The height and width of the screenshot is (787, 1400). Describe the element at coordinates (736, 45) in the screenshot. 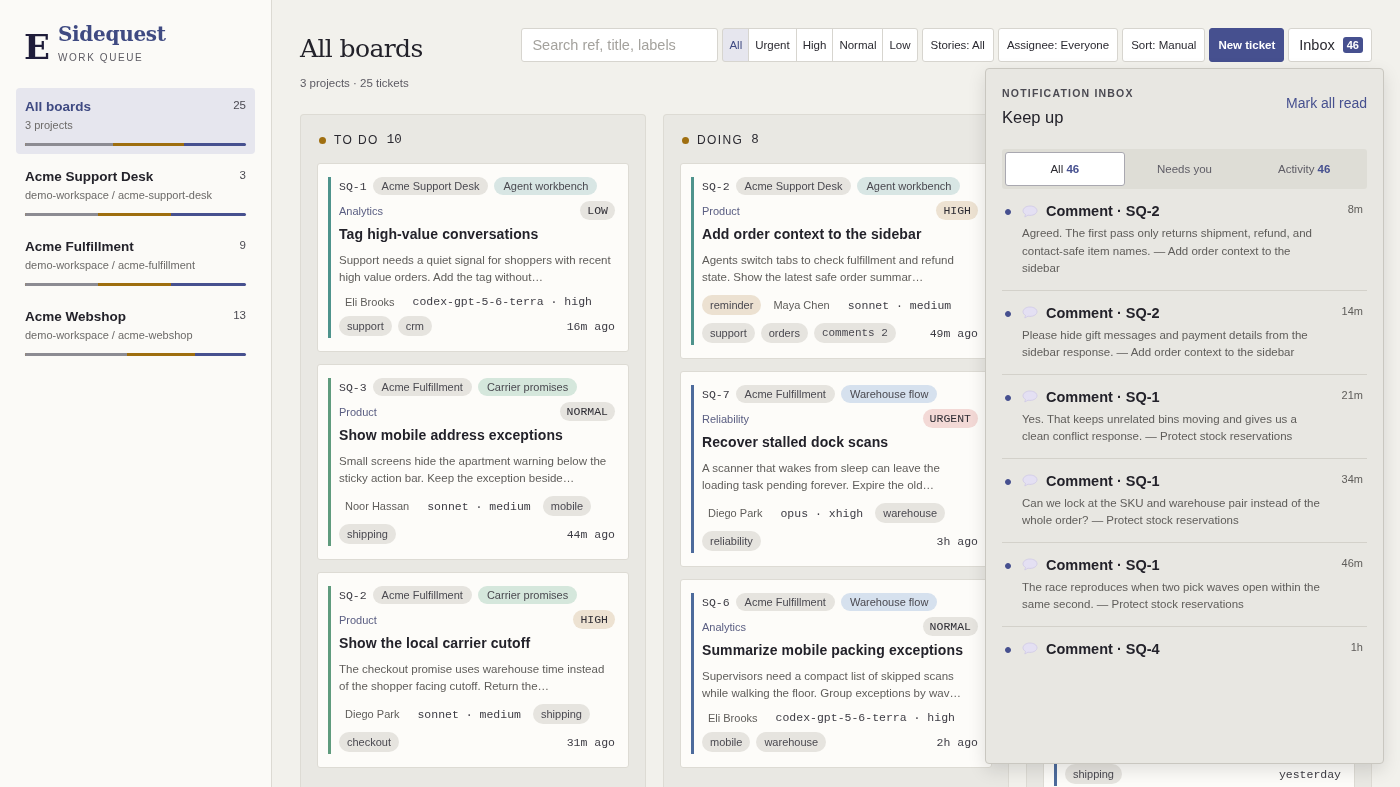

I see `priority-filter: All` at that location.